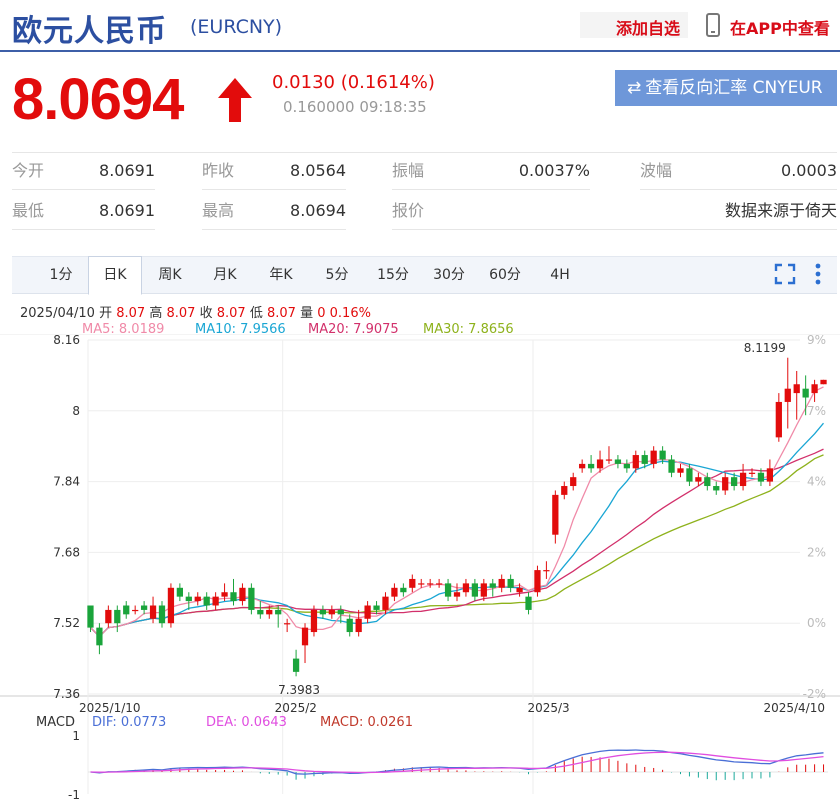  I want to click on y-tick-label: 8, so click(76, 411).